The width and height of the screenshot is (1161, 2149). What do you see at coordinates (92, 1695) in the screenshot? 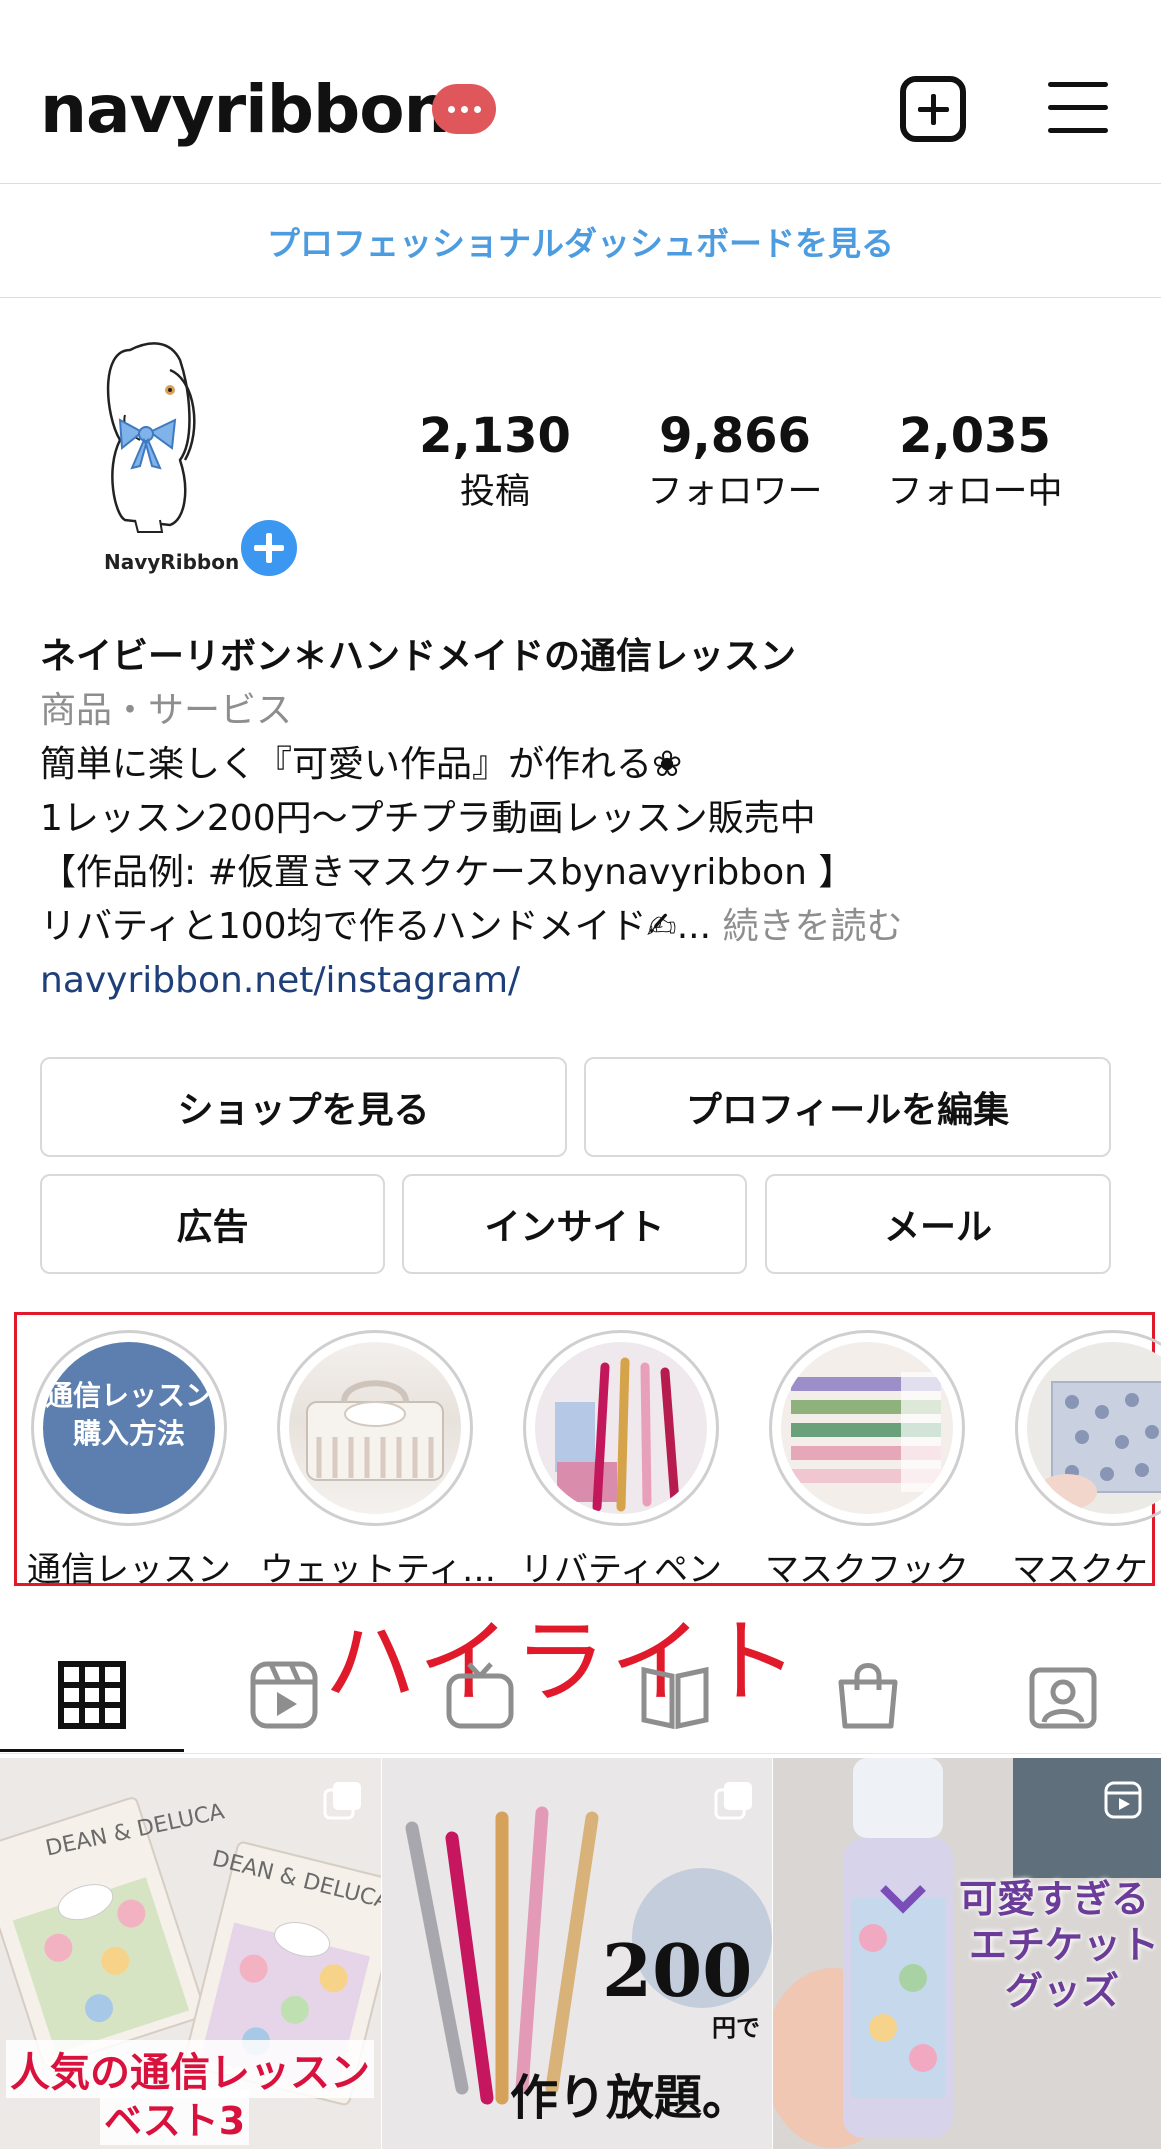
I see `grid-icon` at bounding box center [92, 1695].